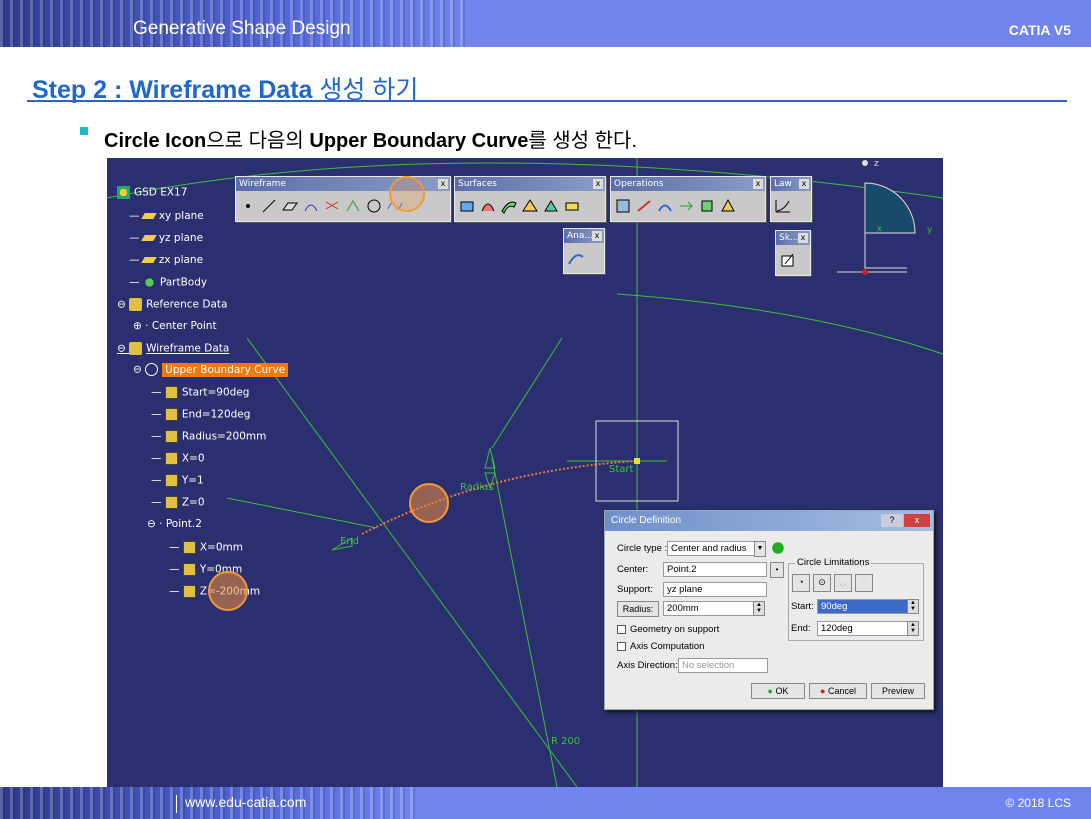 This screenshot has width=1091, height=819. What do you see at coordinates (638, 609) in the screenshot?
I see `radius-button: Radius:` at bounding box center [638, 609].